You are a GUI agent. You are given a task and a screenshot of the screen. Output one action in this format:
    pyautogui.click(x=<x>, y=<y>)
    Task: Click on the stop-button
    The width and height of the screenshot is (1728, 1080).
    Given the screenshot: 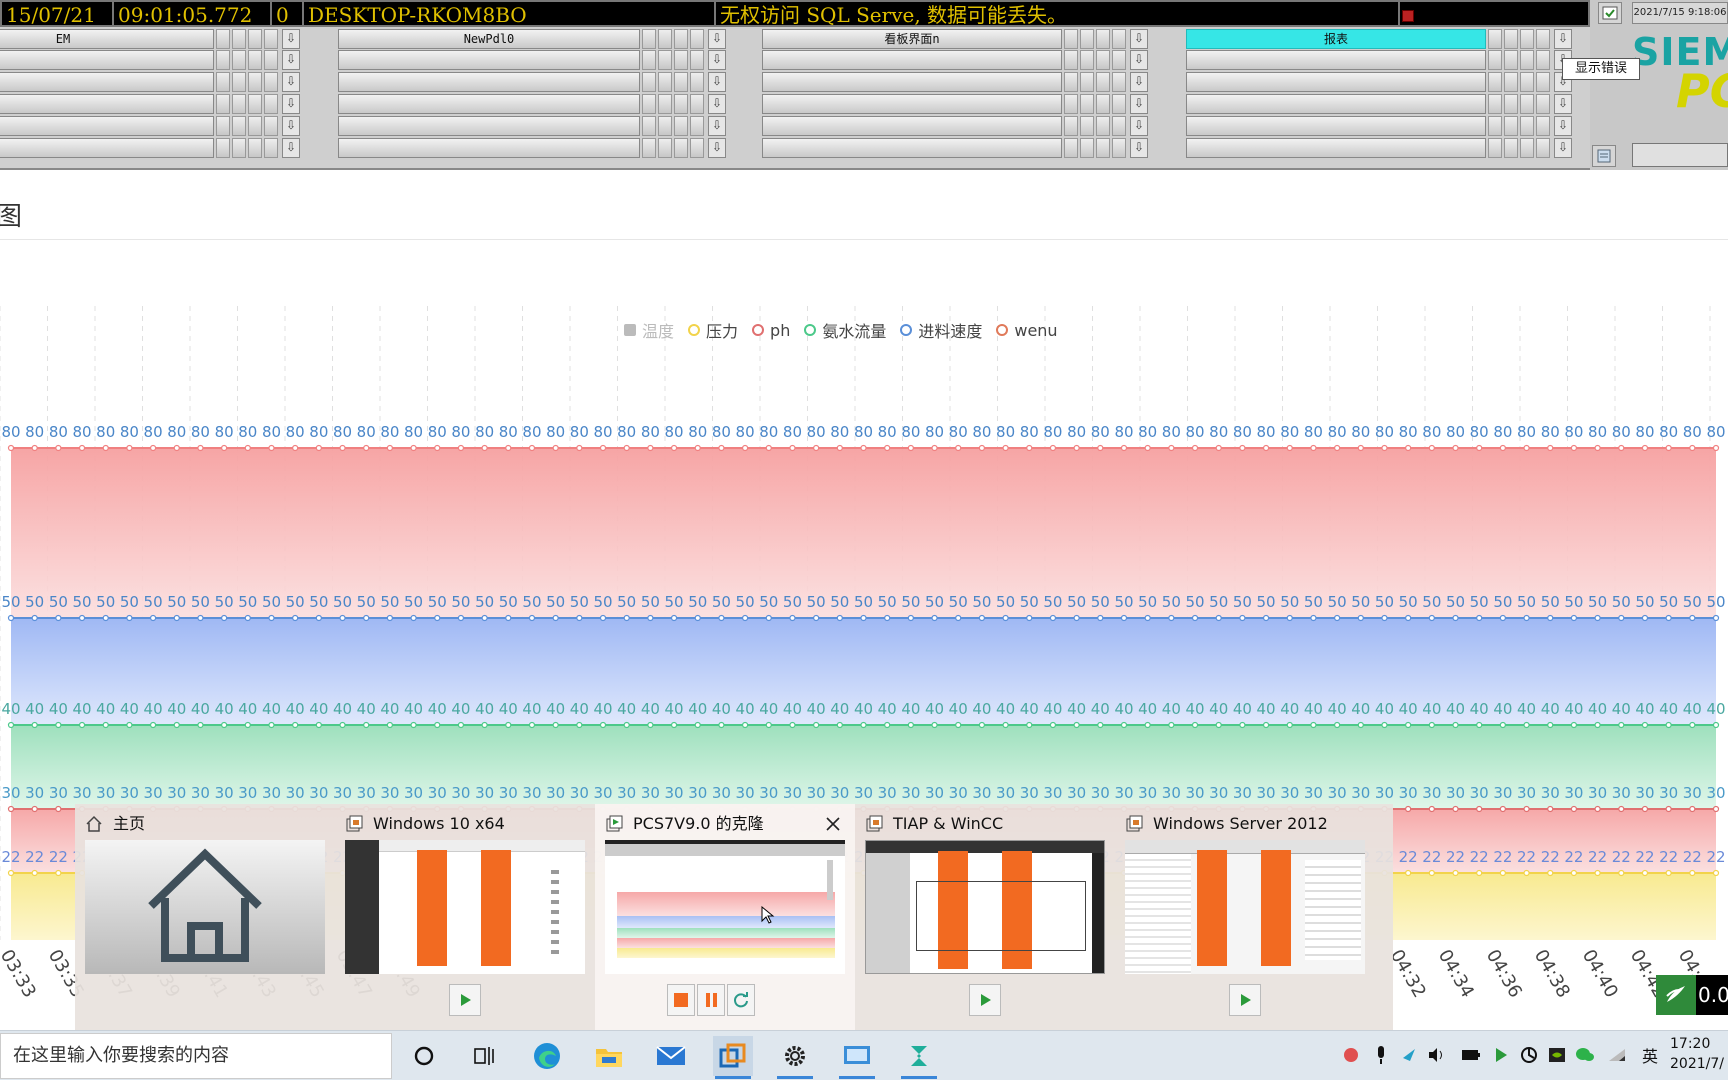 What is the action you would take?
    pyautogui.click(x=681, y=1000)
    